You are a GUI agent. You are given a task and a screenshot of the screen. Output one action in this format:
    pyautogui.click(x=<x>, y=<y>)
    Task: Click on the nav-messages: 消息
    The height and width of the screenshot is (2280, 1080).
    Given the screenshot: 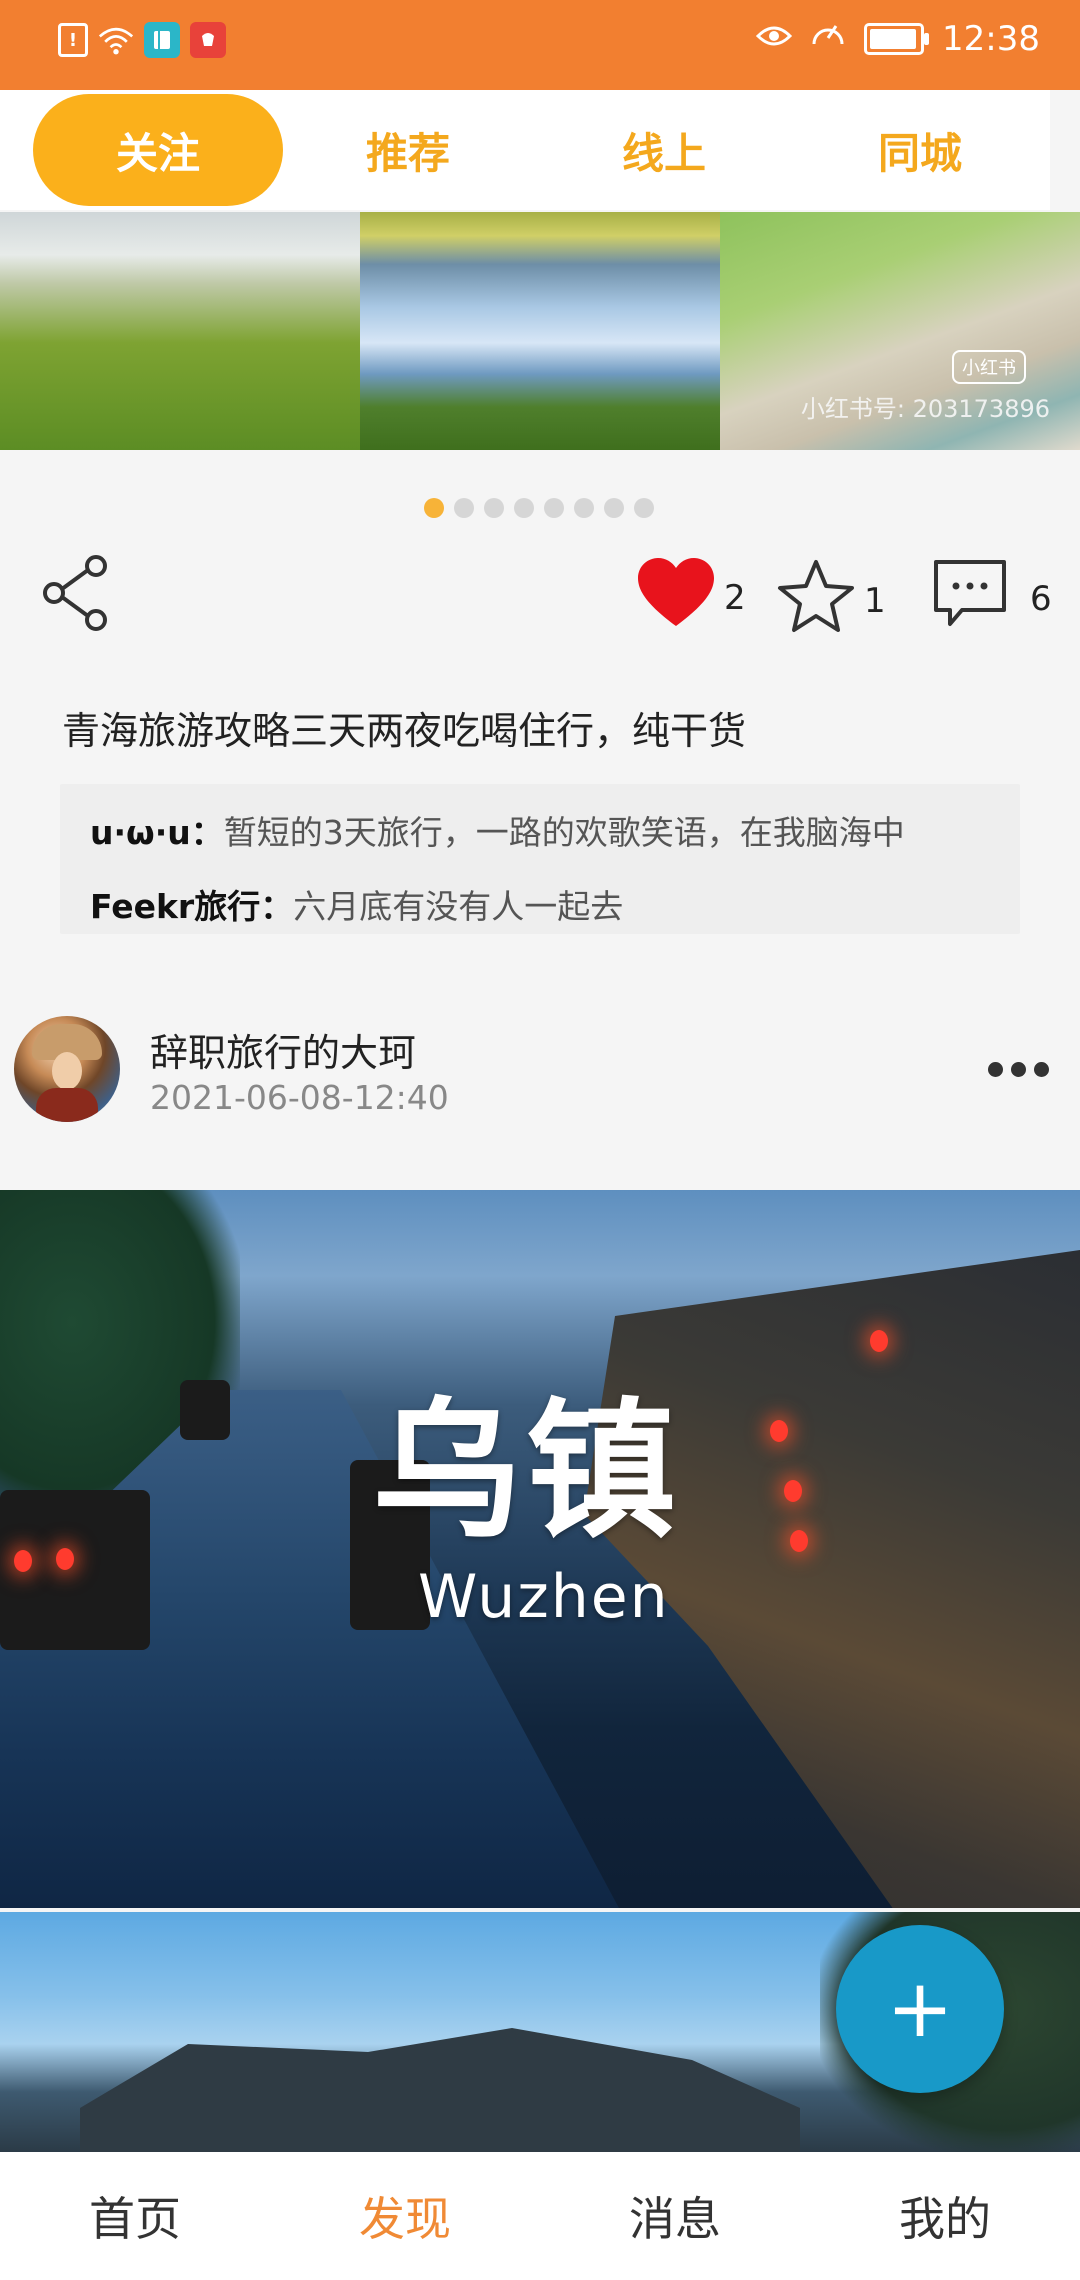 What is the action you would take?
    pyautogui.click(x=675, y=2216)
    